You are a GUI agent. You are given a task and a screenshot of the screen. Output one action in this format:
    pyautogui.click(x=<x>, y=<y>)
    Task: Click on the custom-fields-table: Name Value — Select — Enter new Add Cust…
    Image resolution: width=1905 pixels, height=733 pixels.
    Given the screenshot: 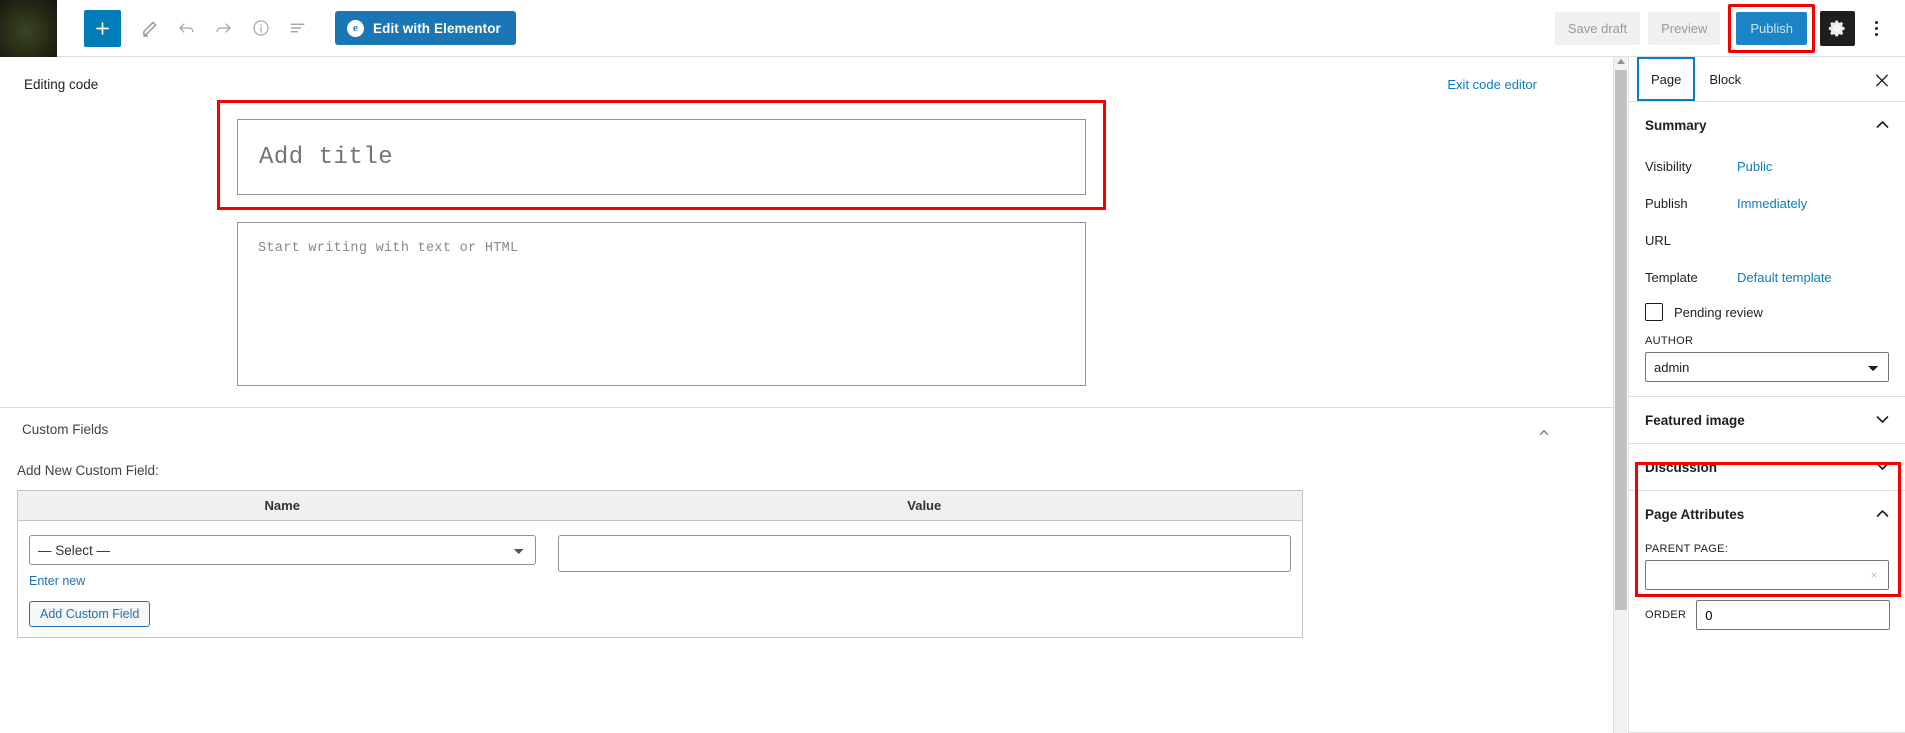 What is the action you would take?
    pyautogui.click(x=660, y=564)
    